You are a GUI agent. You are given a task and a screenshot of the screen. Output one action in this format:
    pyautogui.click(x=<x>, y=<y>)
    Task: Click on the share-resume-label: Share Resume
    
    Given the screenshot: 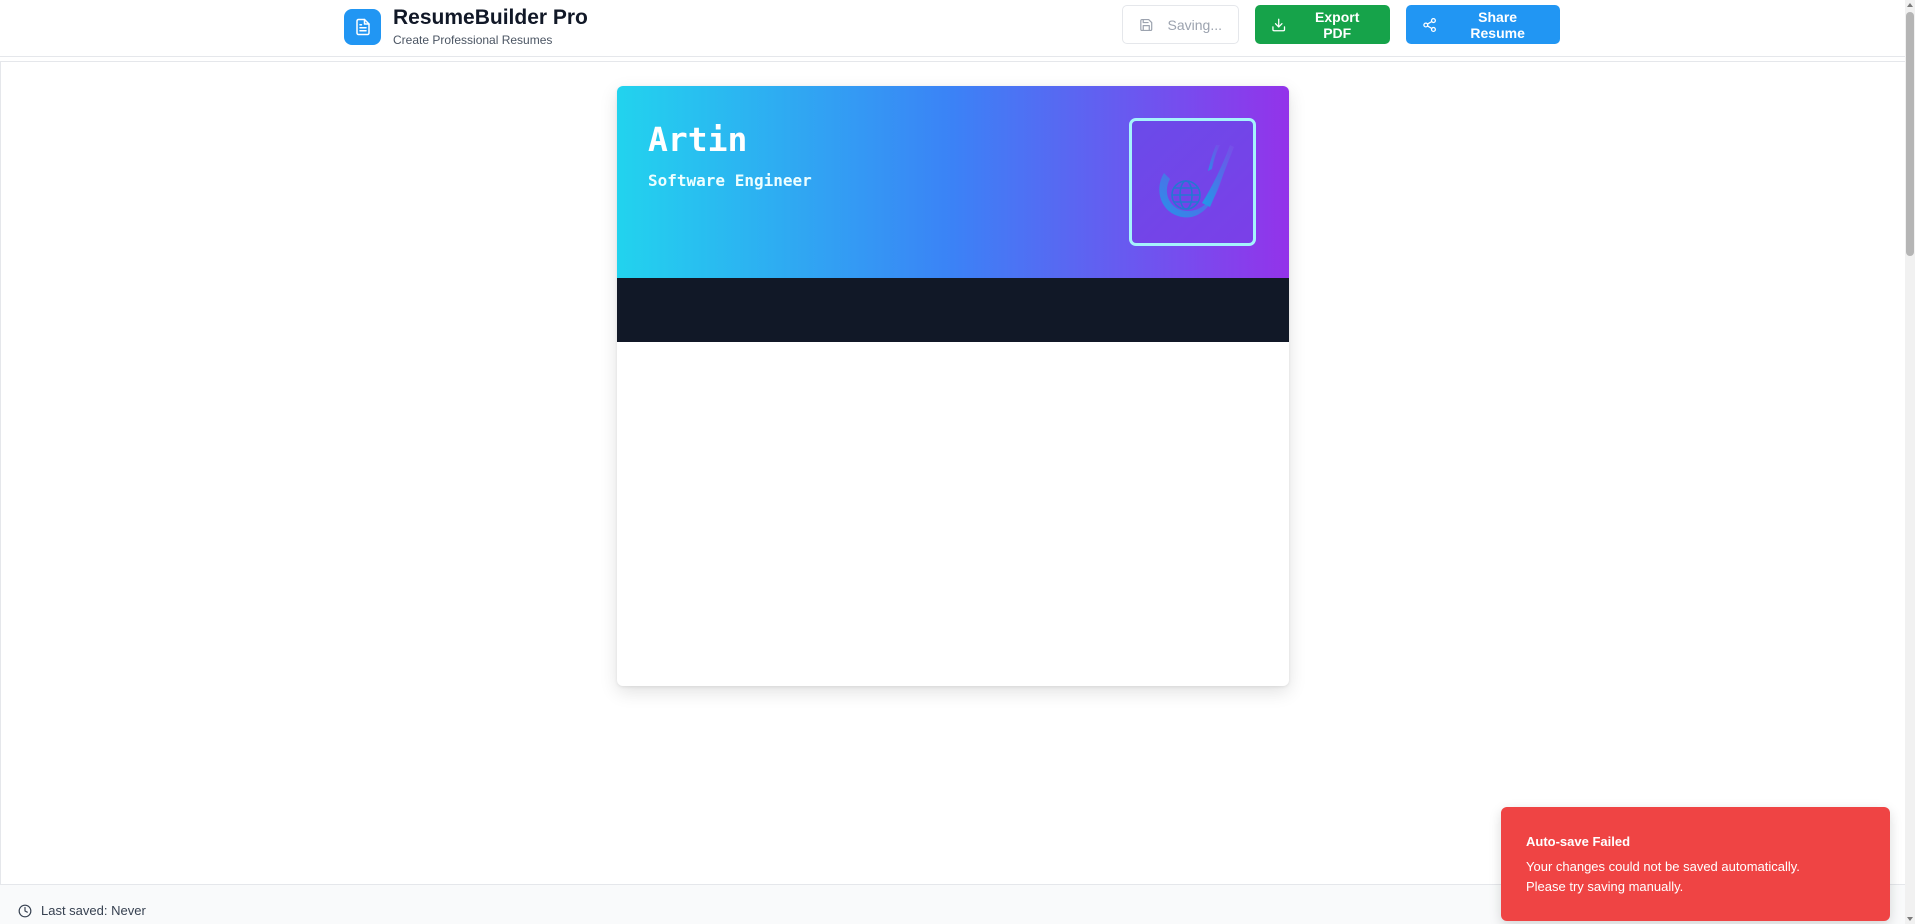 What is the action you would take?
    pyautogui.click(x=1497, y=24)
    